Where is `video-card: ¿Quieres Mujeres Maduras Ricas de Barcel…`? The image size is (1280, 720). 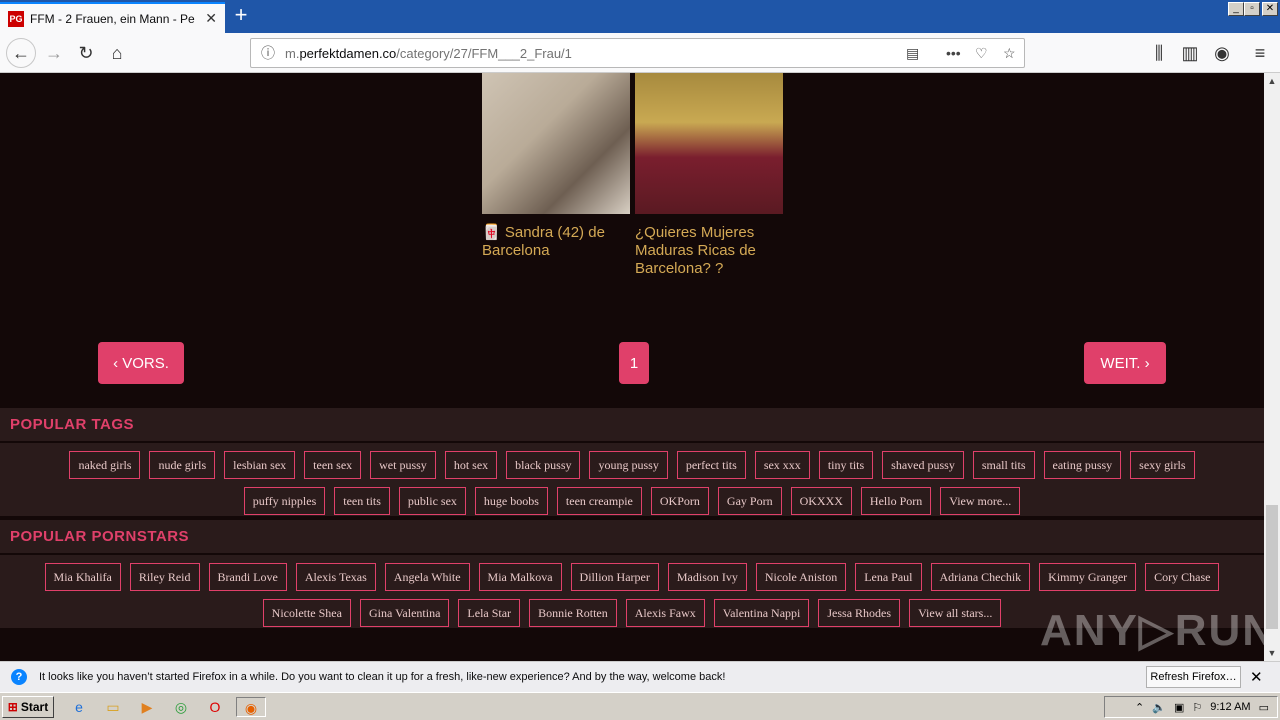
video-card: ¿Quieres Mujeres Maduras Ricas de Barcel… is located at coordinates (709, 175).